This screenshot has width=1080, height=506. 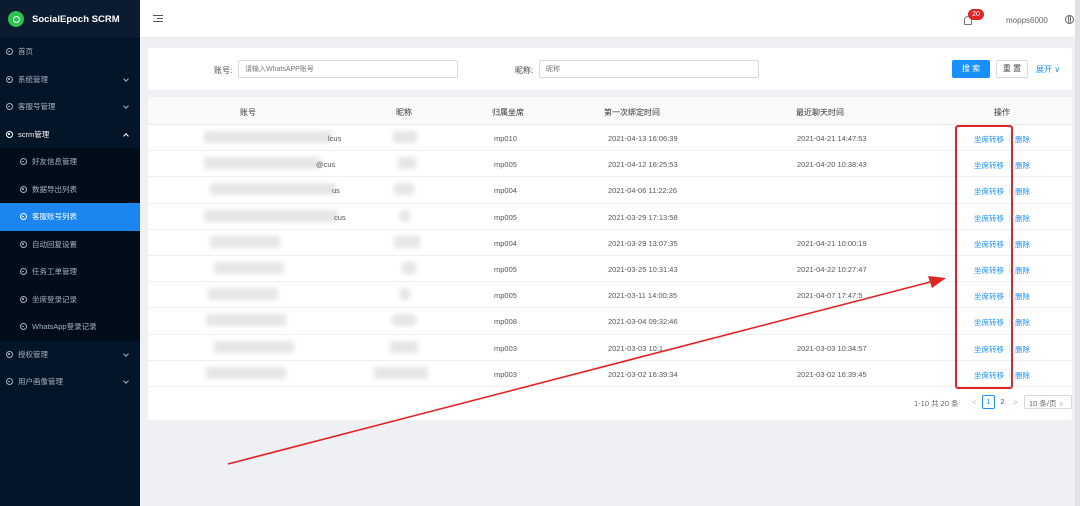 What do you see at coordinates (643, 322) in the screenshot?
I see `first-bind-cell: 2021-03-04 09:32:46` at bounding box center [643, 322].